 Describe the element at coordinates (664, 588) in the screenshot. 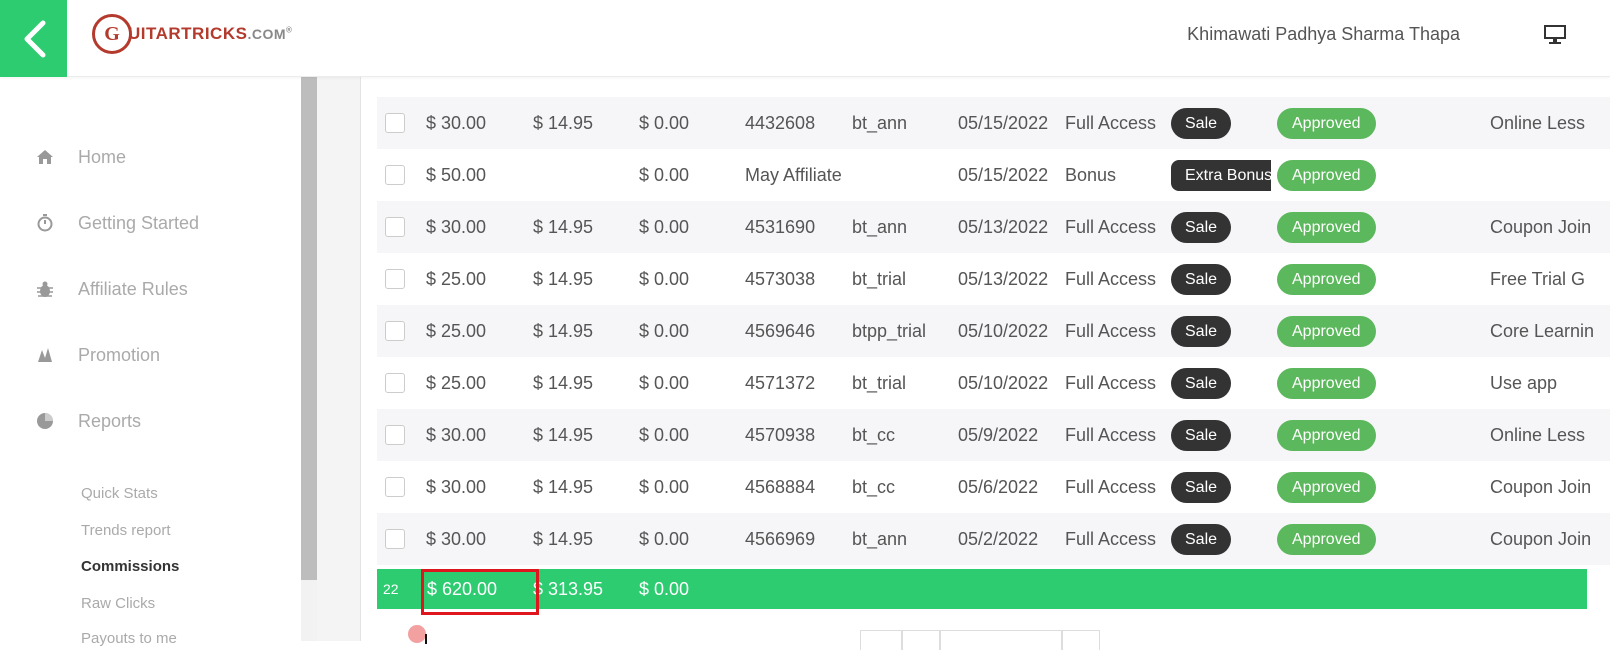

I see `totals-refund: $ 0.00` at that location.